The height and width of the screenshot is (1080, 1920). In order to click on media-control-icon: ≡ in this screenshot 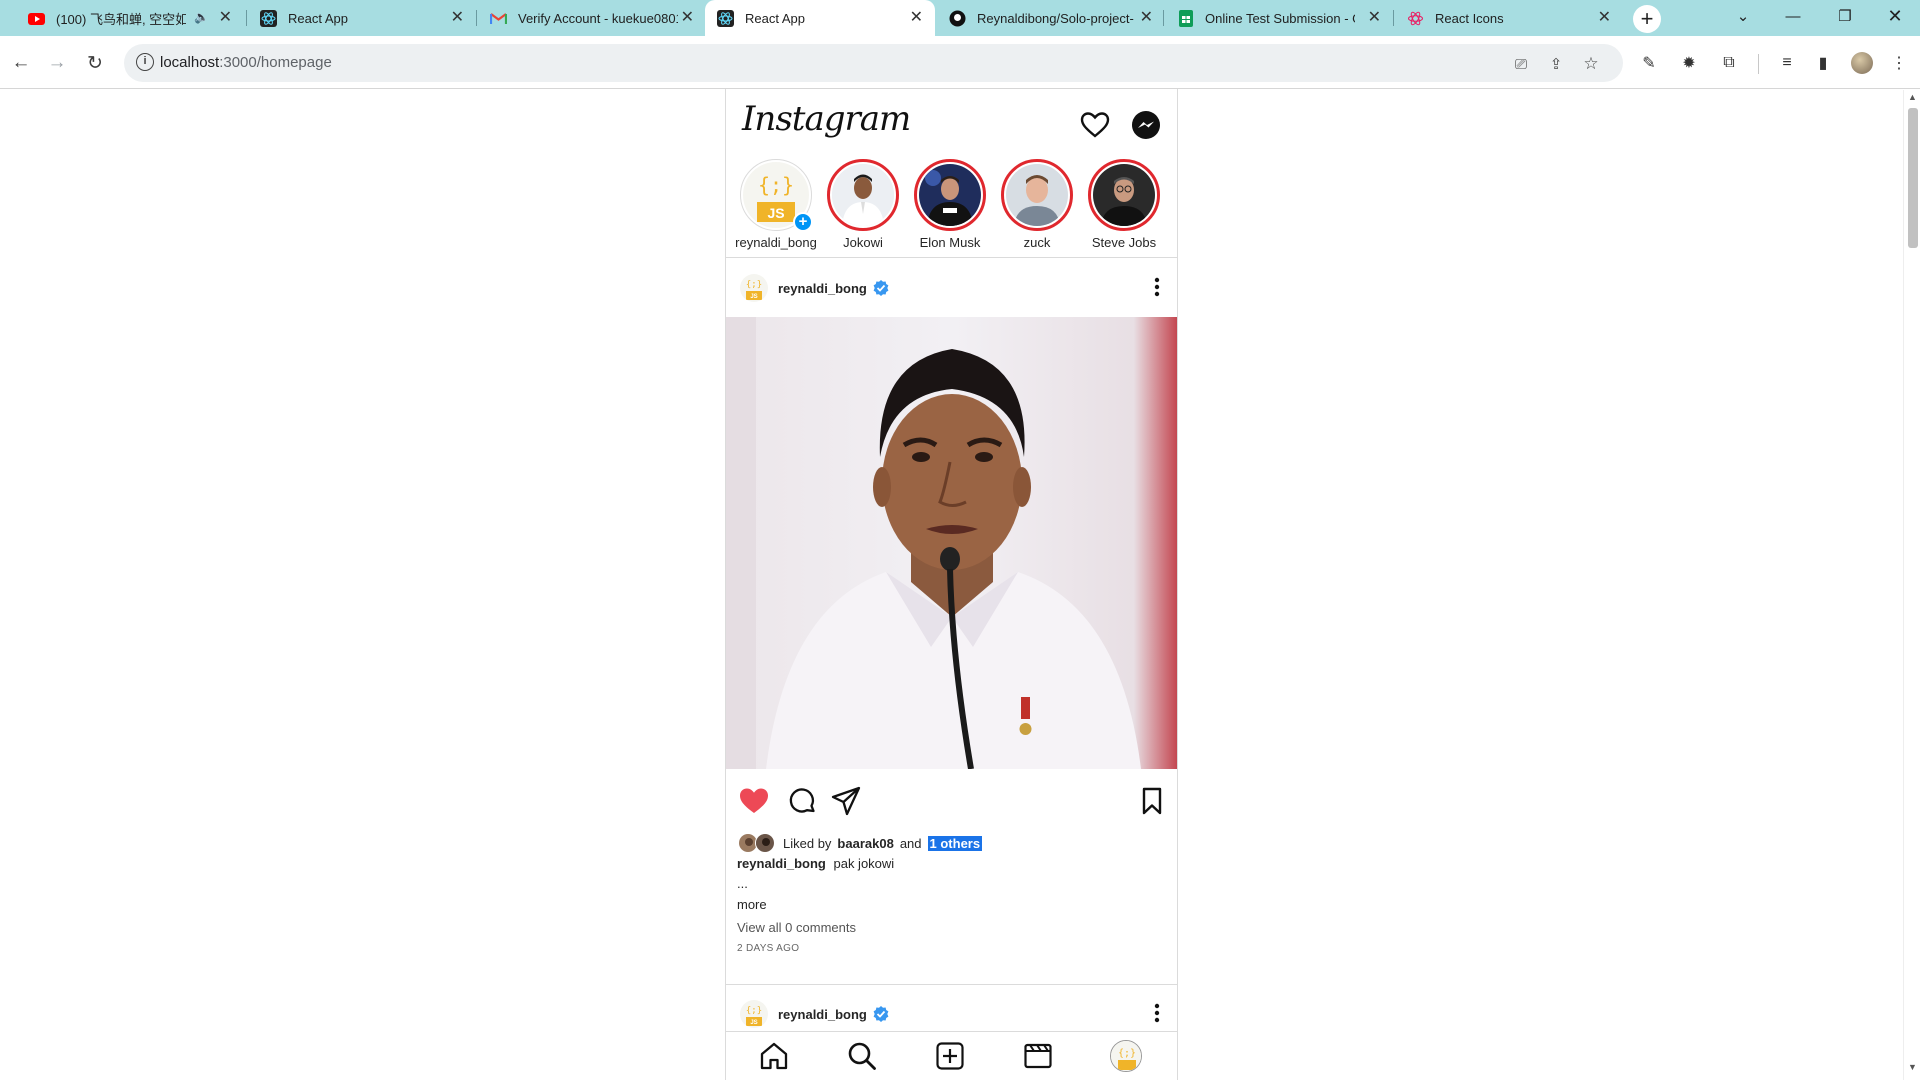, I will do `click(1787, 63)`.